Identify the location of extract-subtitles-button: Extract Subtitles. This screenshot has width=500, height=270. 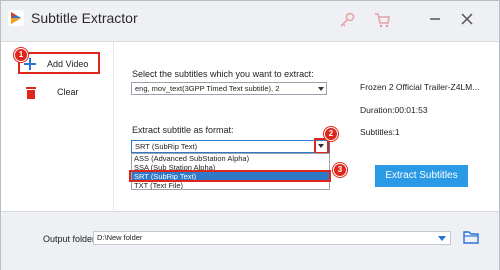
(421, 176).